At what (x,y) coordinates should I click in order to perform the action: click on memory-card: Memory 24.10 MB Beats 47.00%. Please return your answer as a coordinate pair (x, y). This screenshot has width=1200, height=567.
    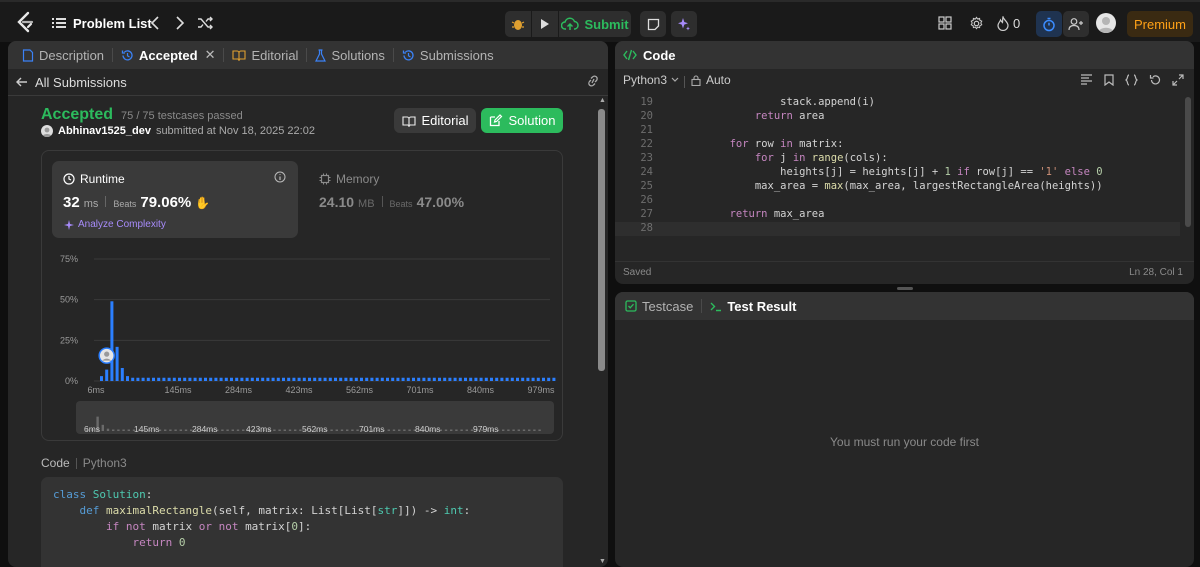
    Looking at the image, I should click on (408, 199).